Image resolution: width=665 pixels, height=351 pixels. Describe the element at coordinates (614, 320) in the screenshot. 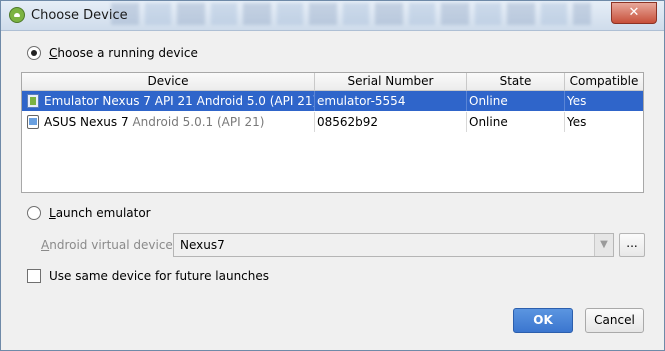

I see `cancel-button: Cancel` at that location.